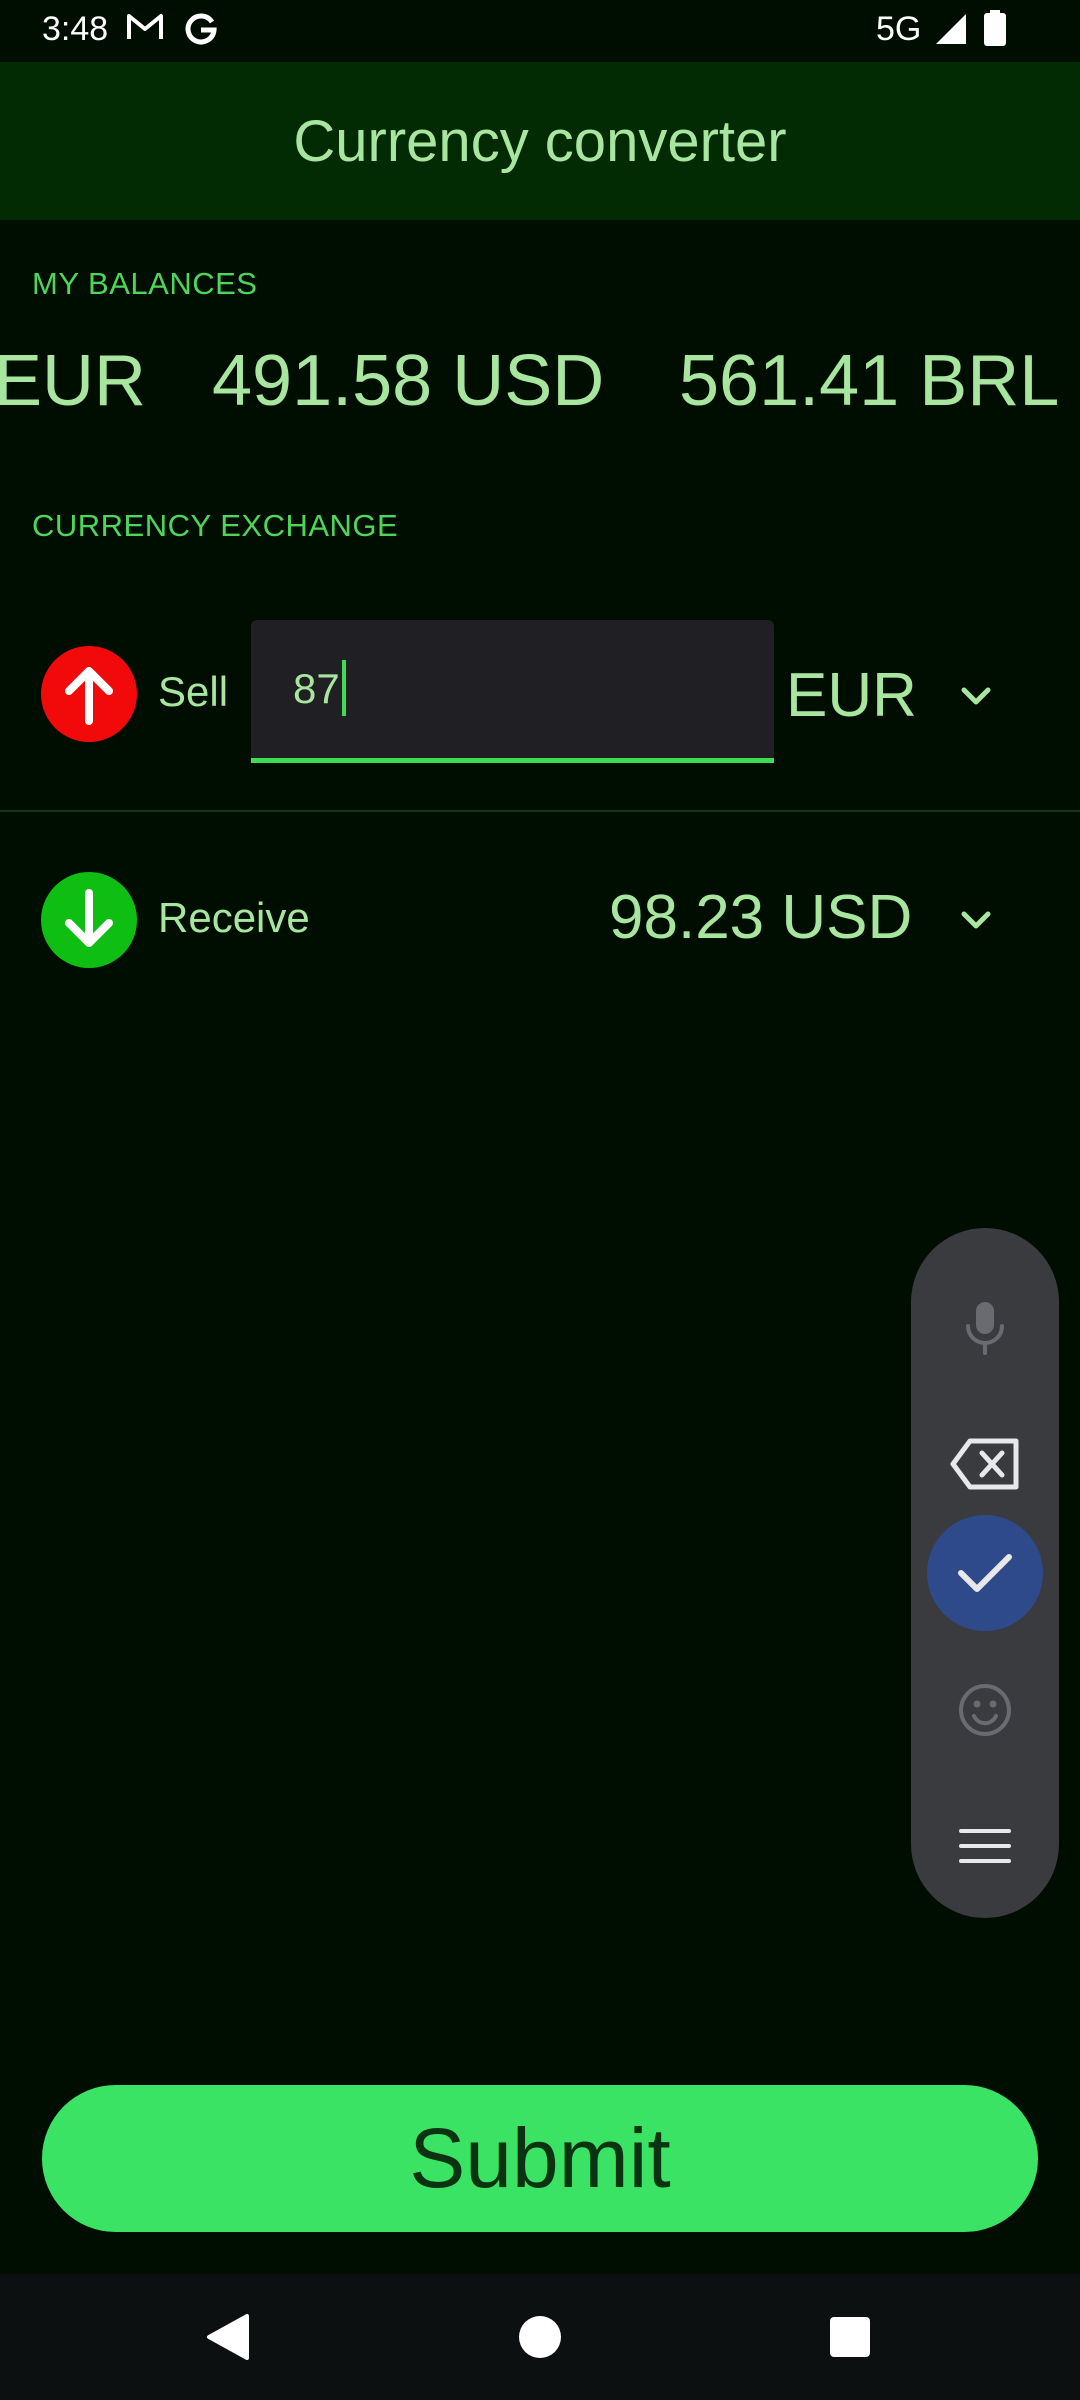 The width and height of the screenshot is (1080, 2400). What do you see at coordinates (228, 2337) in the screenshot?
I see `back-icon` at bounding box center [228, 2337].